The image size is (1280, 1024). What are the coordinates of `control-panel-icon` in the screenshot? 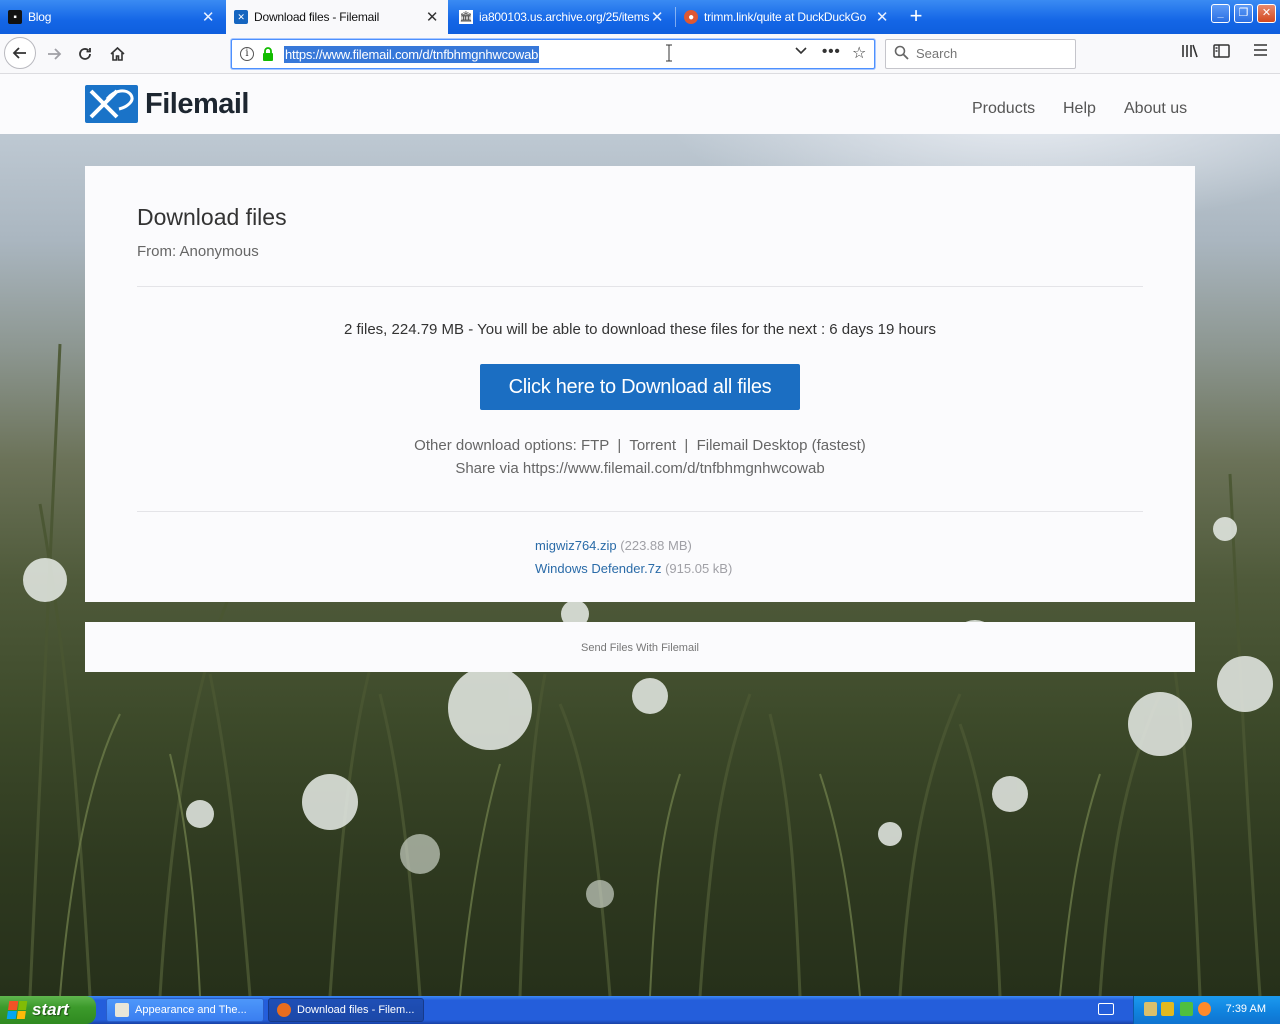 It's located at (122, 1010).